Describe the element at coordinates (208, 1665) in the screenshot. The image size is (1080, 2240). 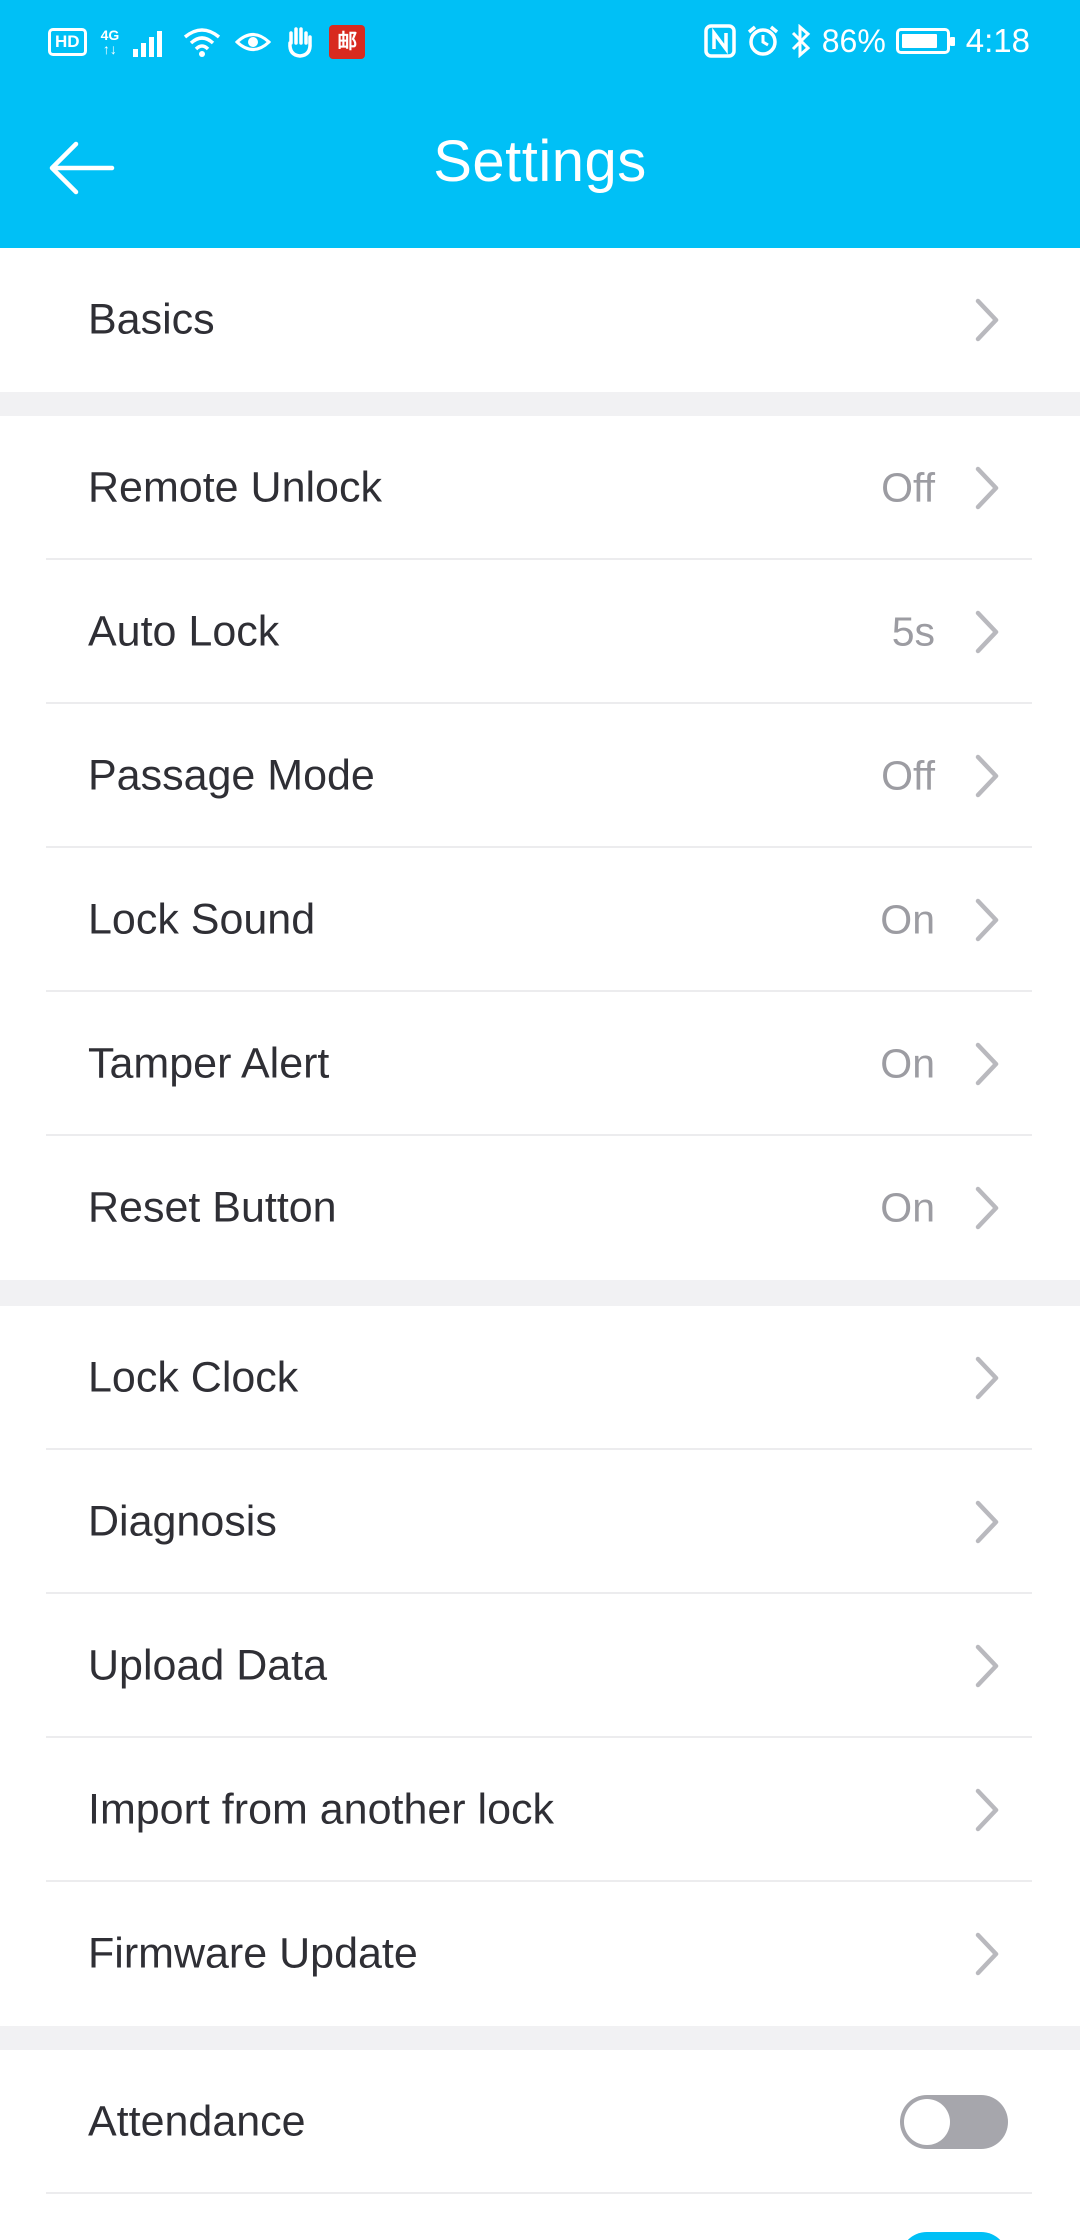
I see `row-label: Upload Data` at that location.